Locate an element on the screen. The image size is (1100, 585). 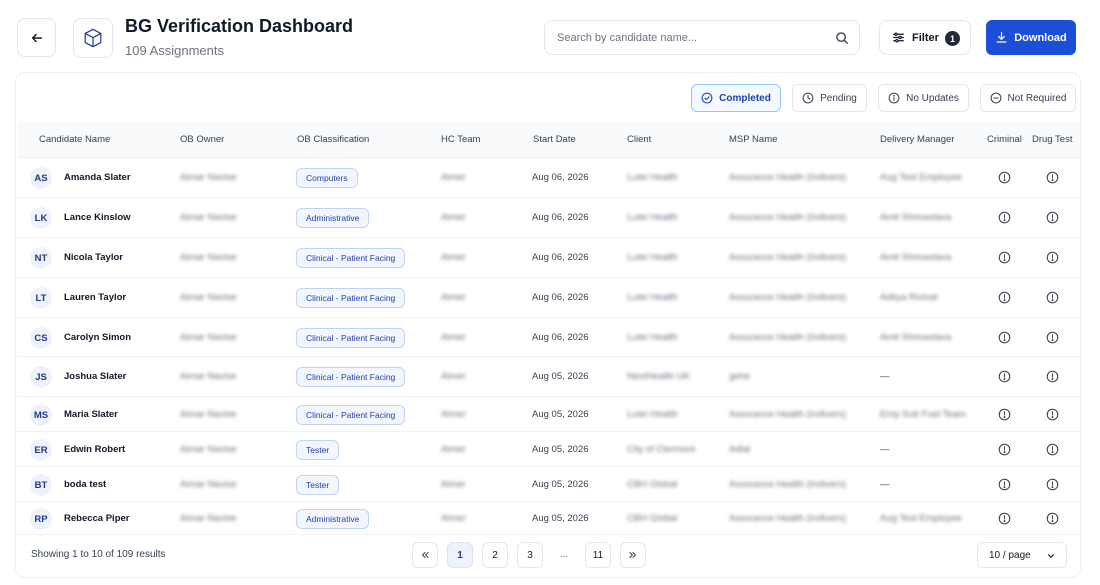
candidate-name: Edwin Robert is located at coordinates (94, 449).